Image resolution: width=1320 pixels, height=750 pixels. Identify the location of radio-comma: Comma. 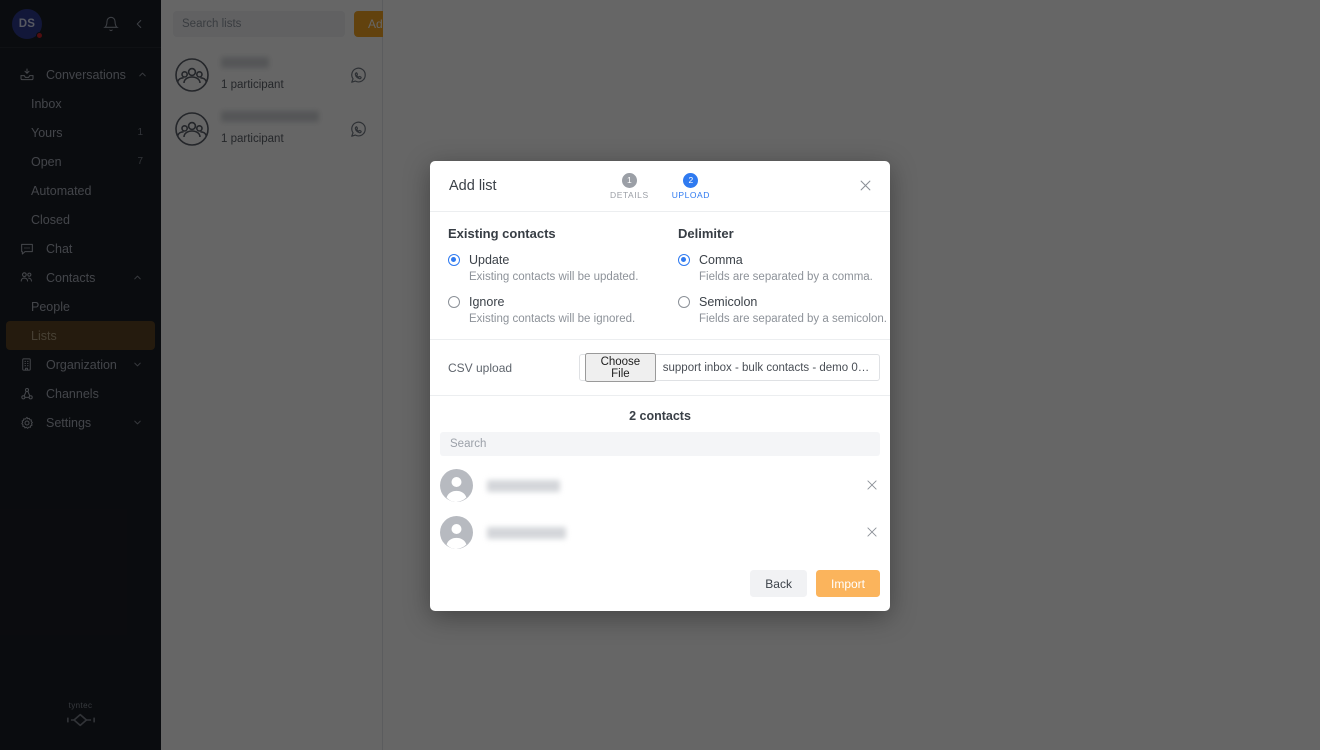
(784, 260).